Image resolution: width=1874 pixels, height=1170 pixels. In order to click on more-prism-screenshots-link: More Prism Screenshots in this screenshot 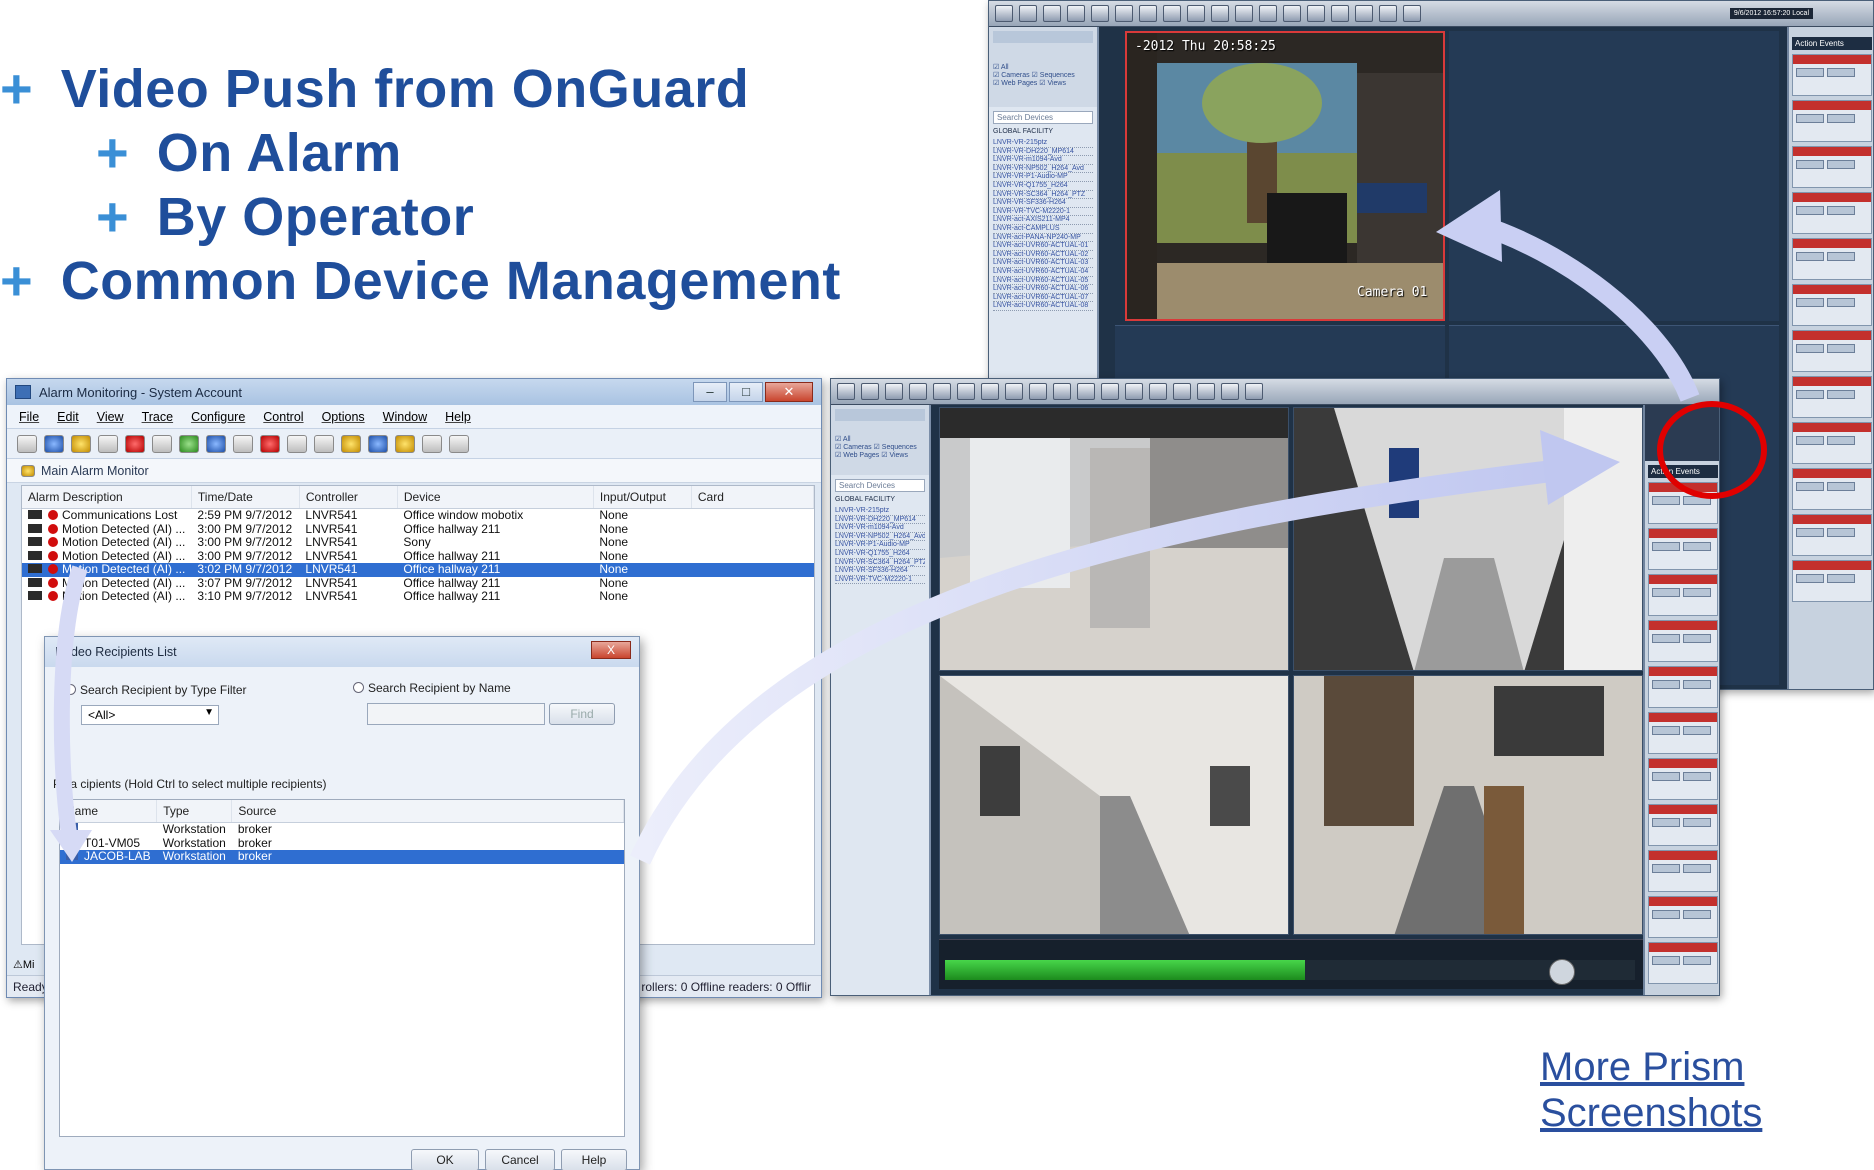, I will do `click(1651, 1090)`.